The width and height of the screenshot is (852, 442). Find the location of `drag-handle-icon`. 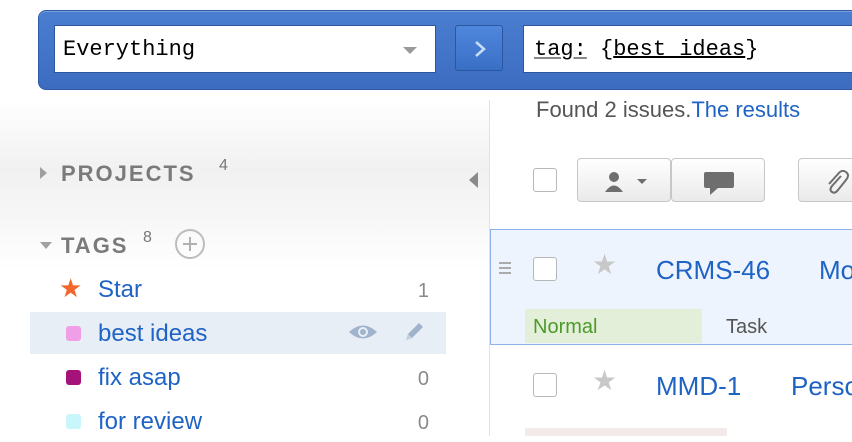

drag-handle-icon is located at coordinates (505, 268).